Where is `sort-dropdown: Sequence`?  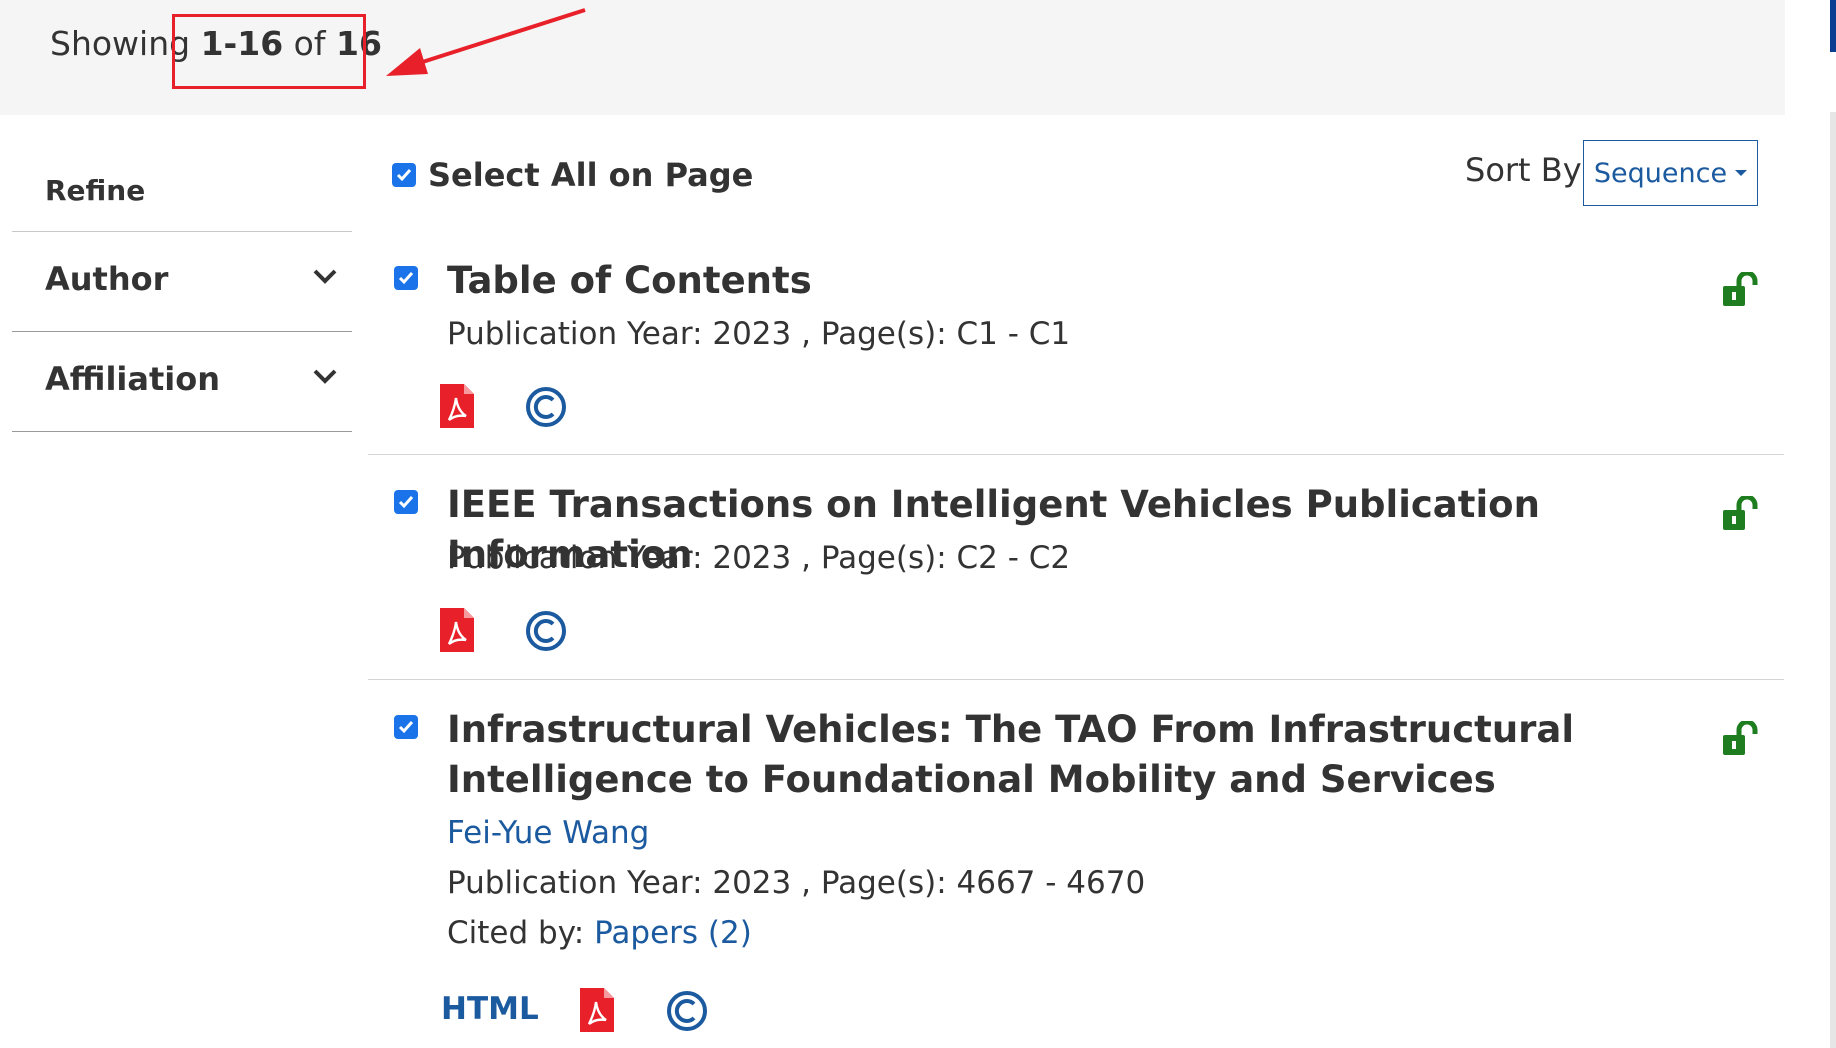
sort-dropdown: Sequence is located at coordinates (1670, 173).